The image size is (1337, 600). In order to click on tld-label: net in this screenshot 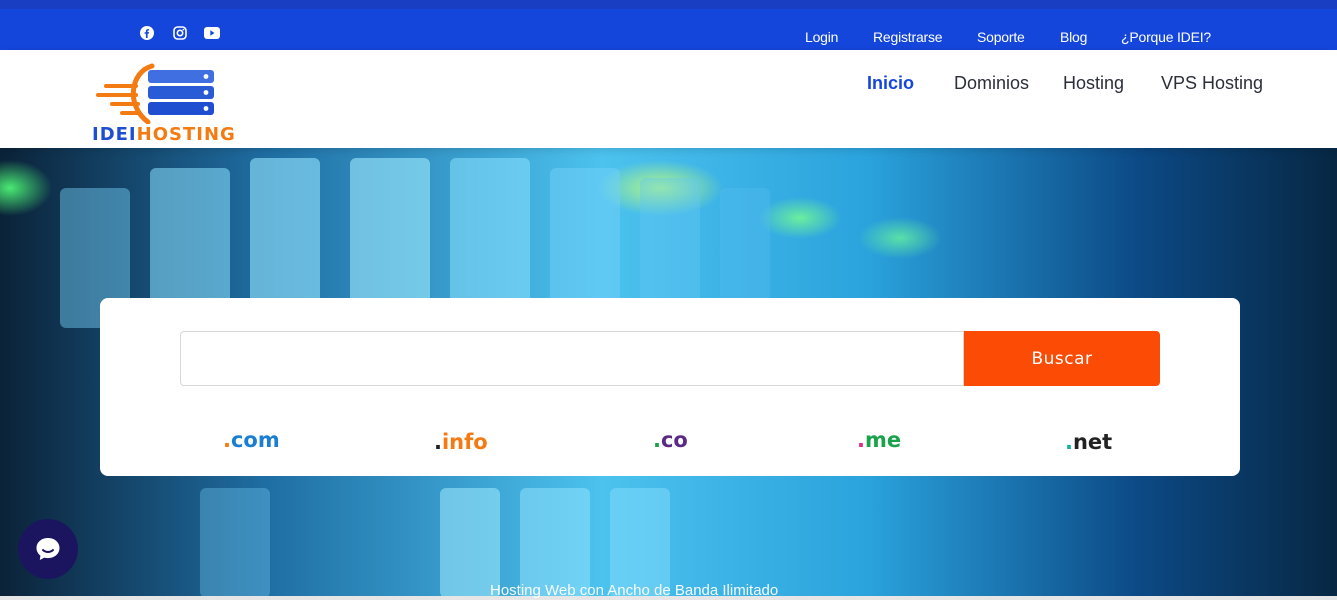, I will do `click(1092, 442)`.